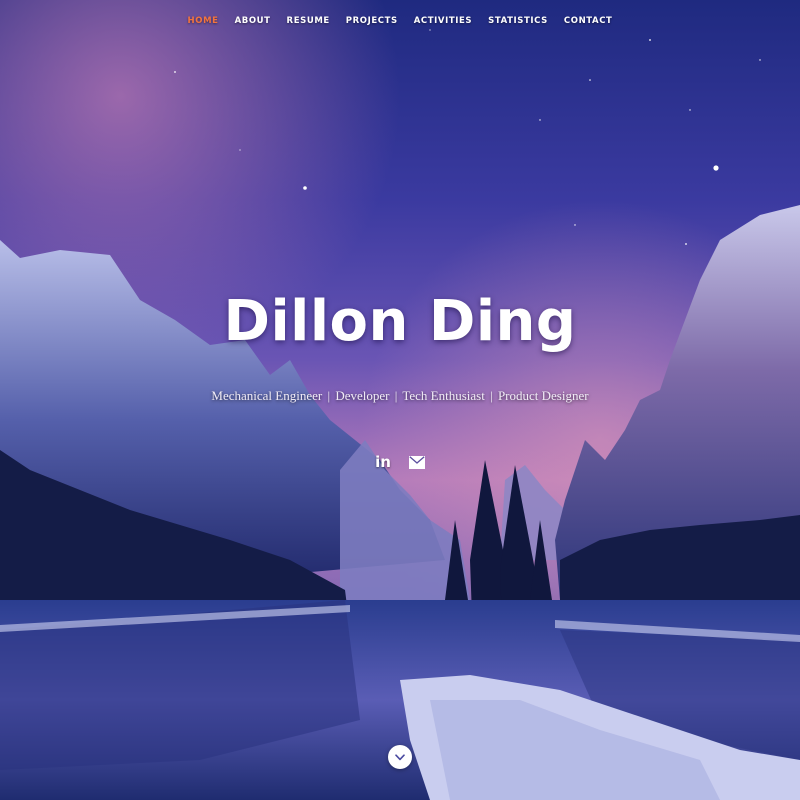 This screenshot has height=800, width=800. I want to click on role-product-designer: Product Designer, so click(543, 395).